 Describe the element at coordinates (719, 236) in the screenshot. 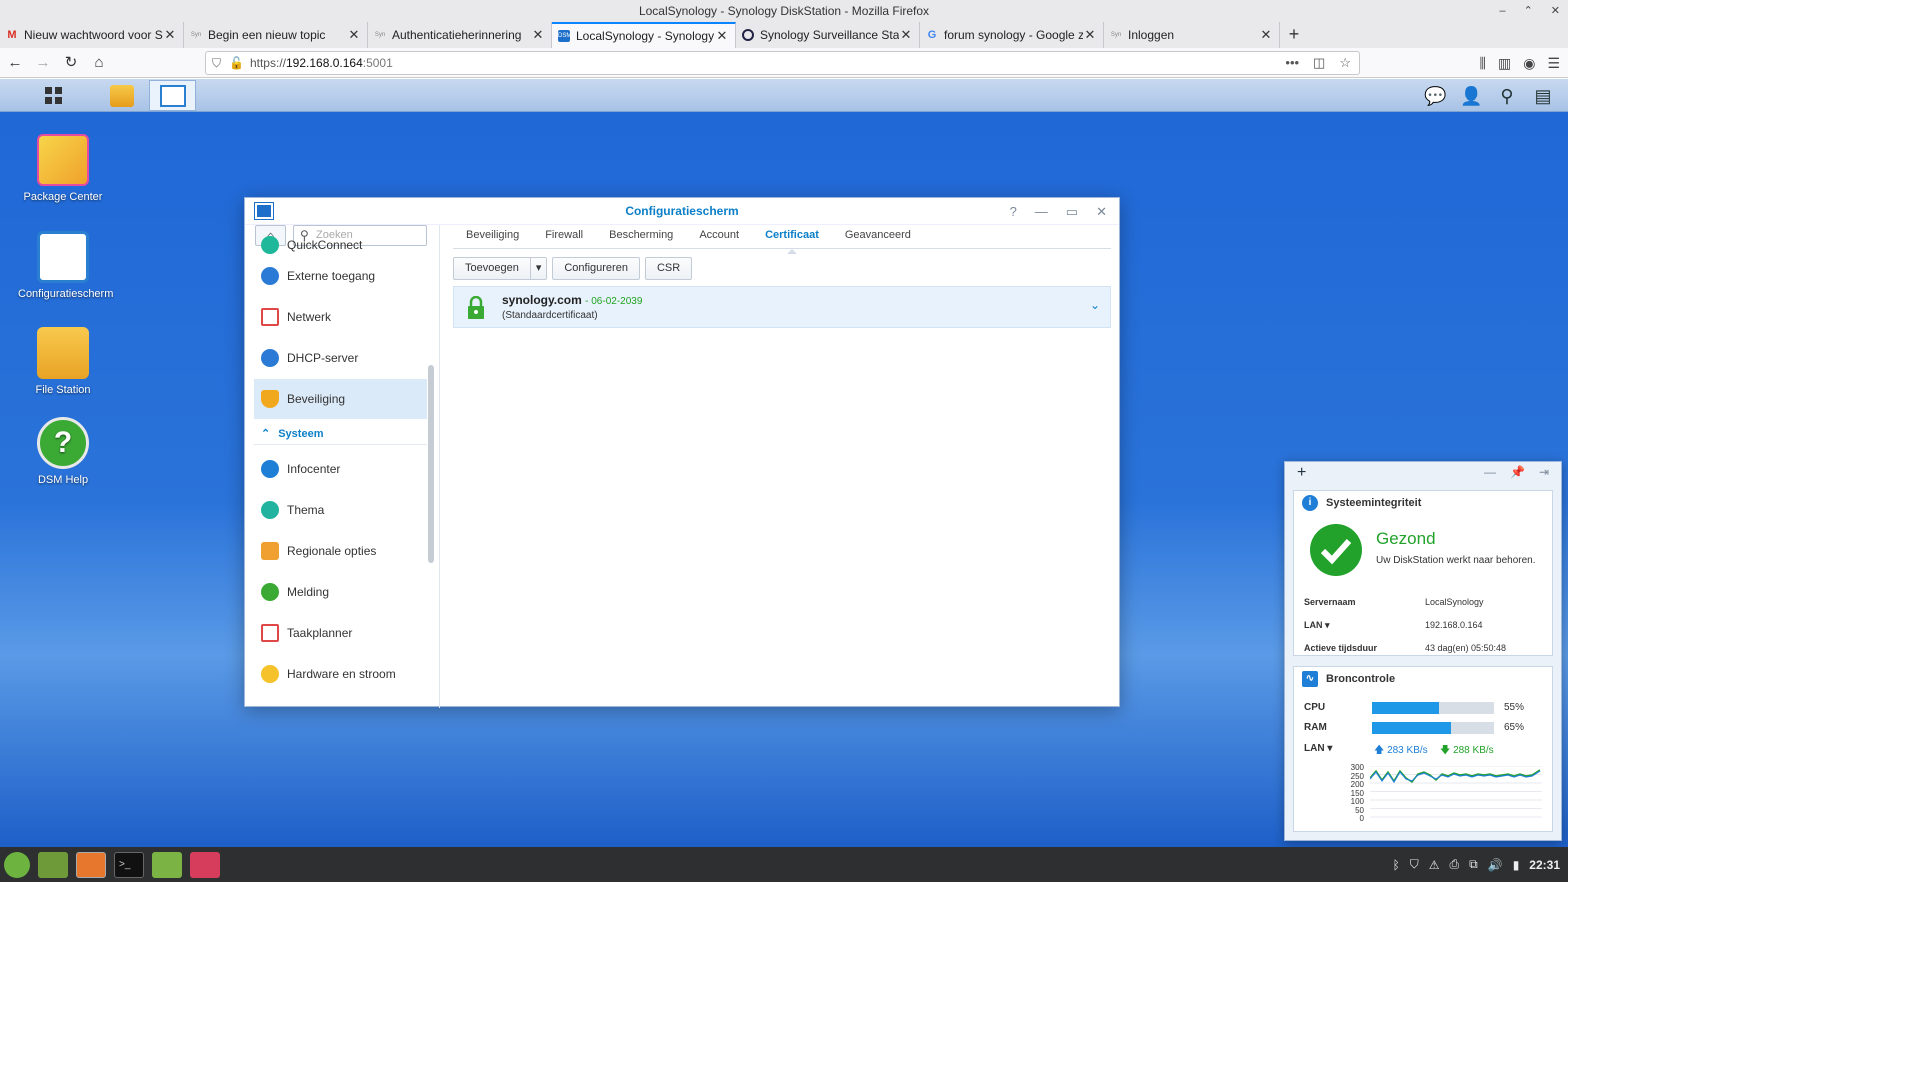

I see `tab-account: Account` at that location.